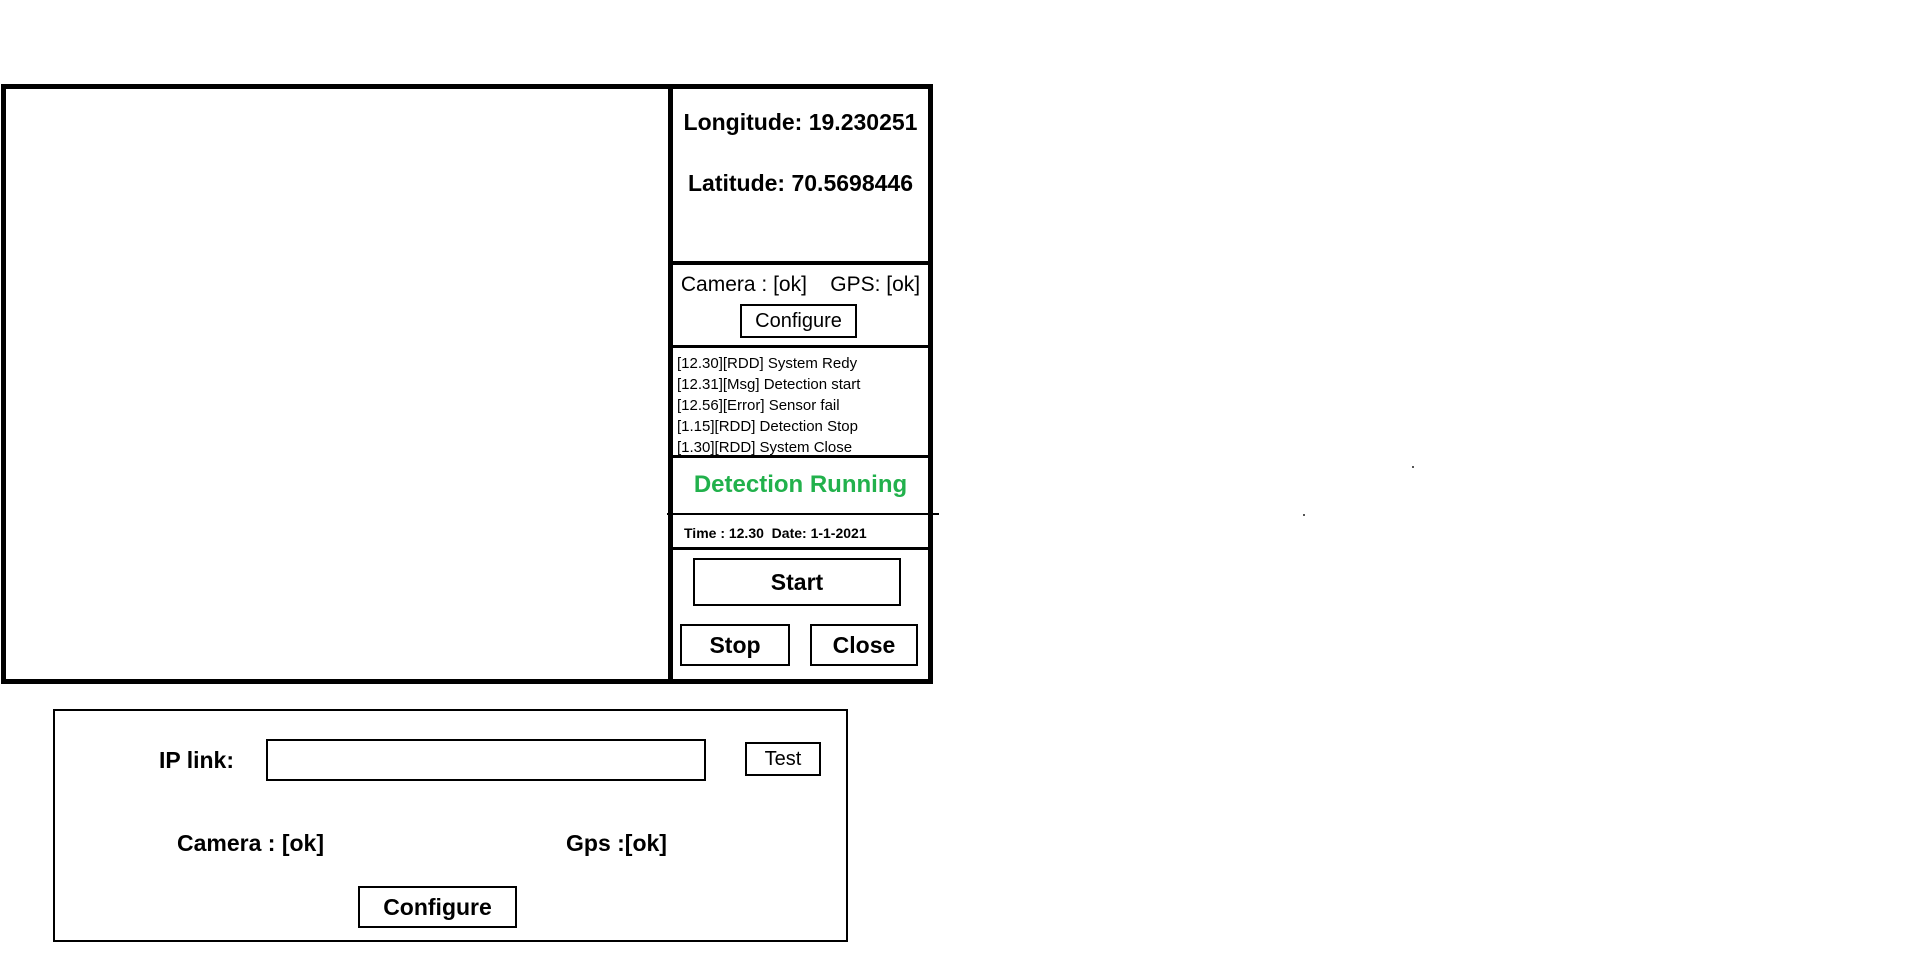 Image resolution: width=1914 pixels, height=962 pixels. What do you see at coordinates (250, 843) in the screenshot?
I see `camera-status-label: Camera : [ok]` at bounding box center [250, 843].